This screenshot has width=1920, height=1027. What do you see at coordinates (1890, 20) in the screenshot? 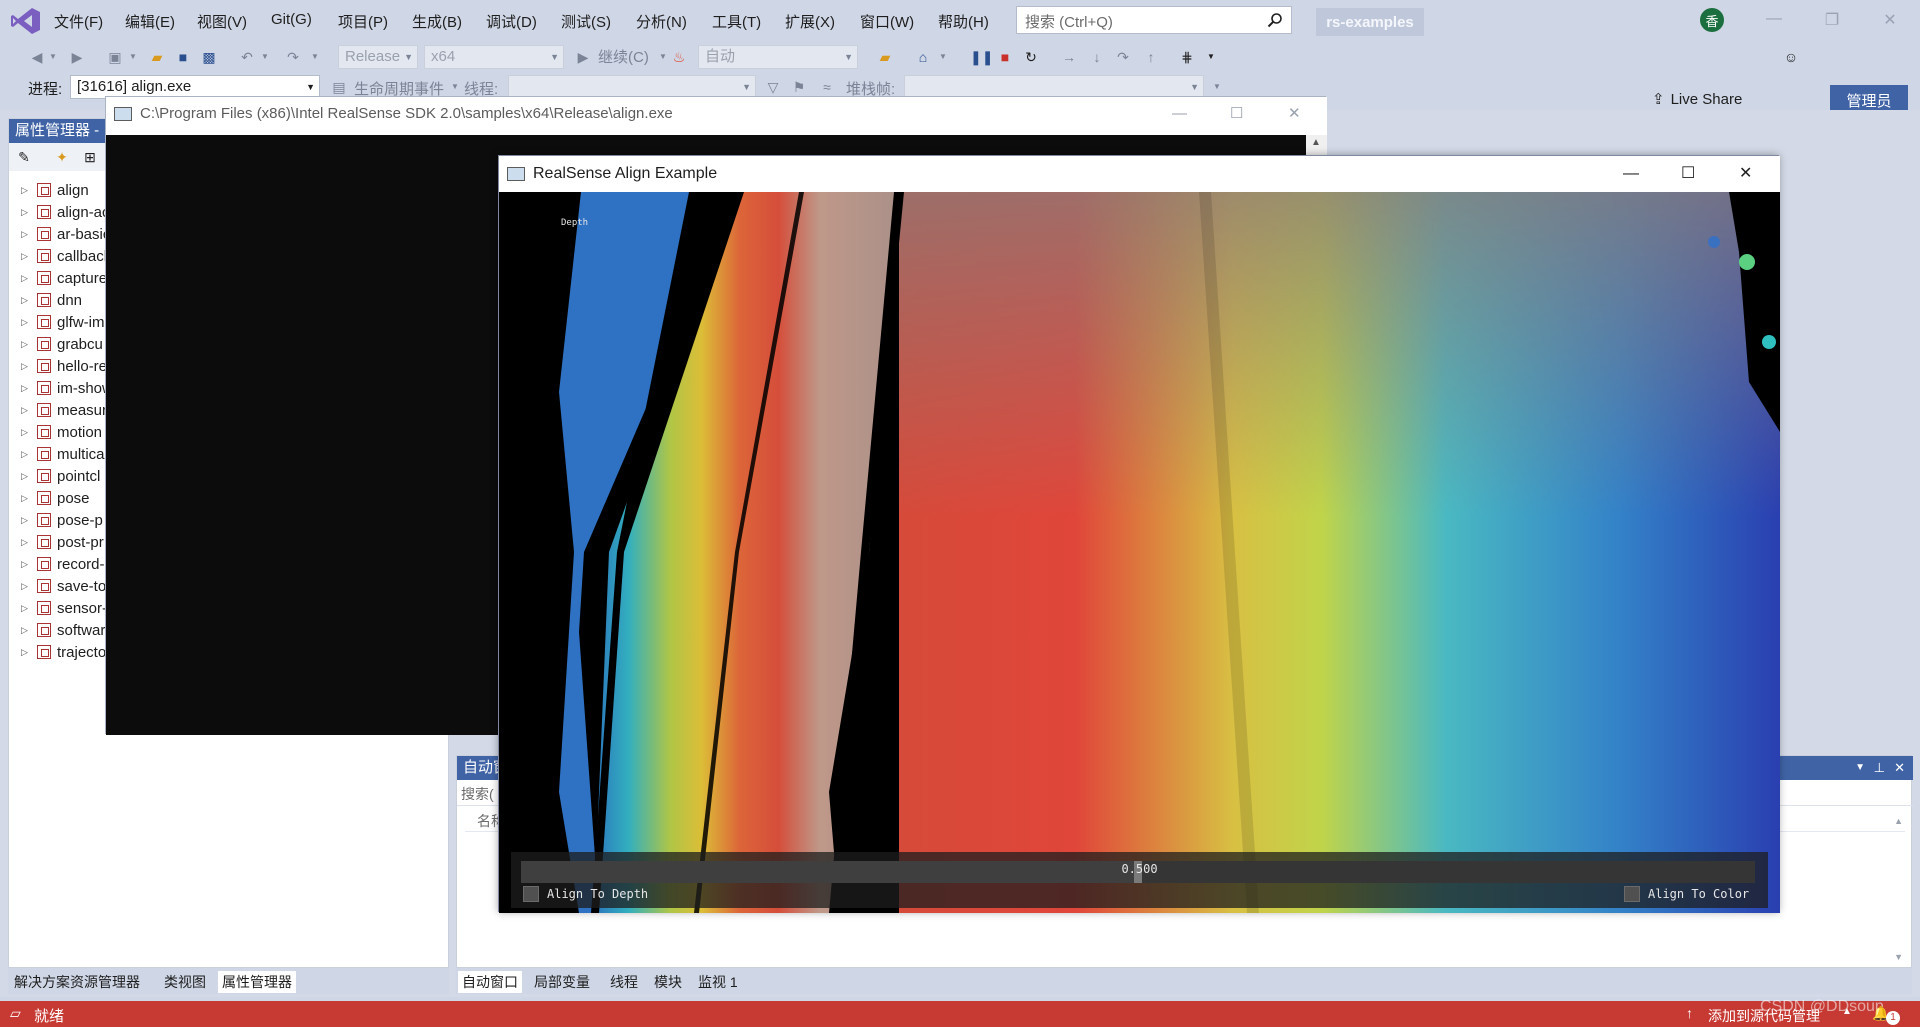
I see `close-icon: ✕` at bounding box center [1890, 20].